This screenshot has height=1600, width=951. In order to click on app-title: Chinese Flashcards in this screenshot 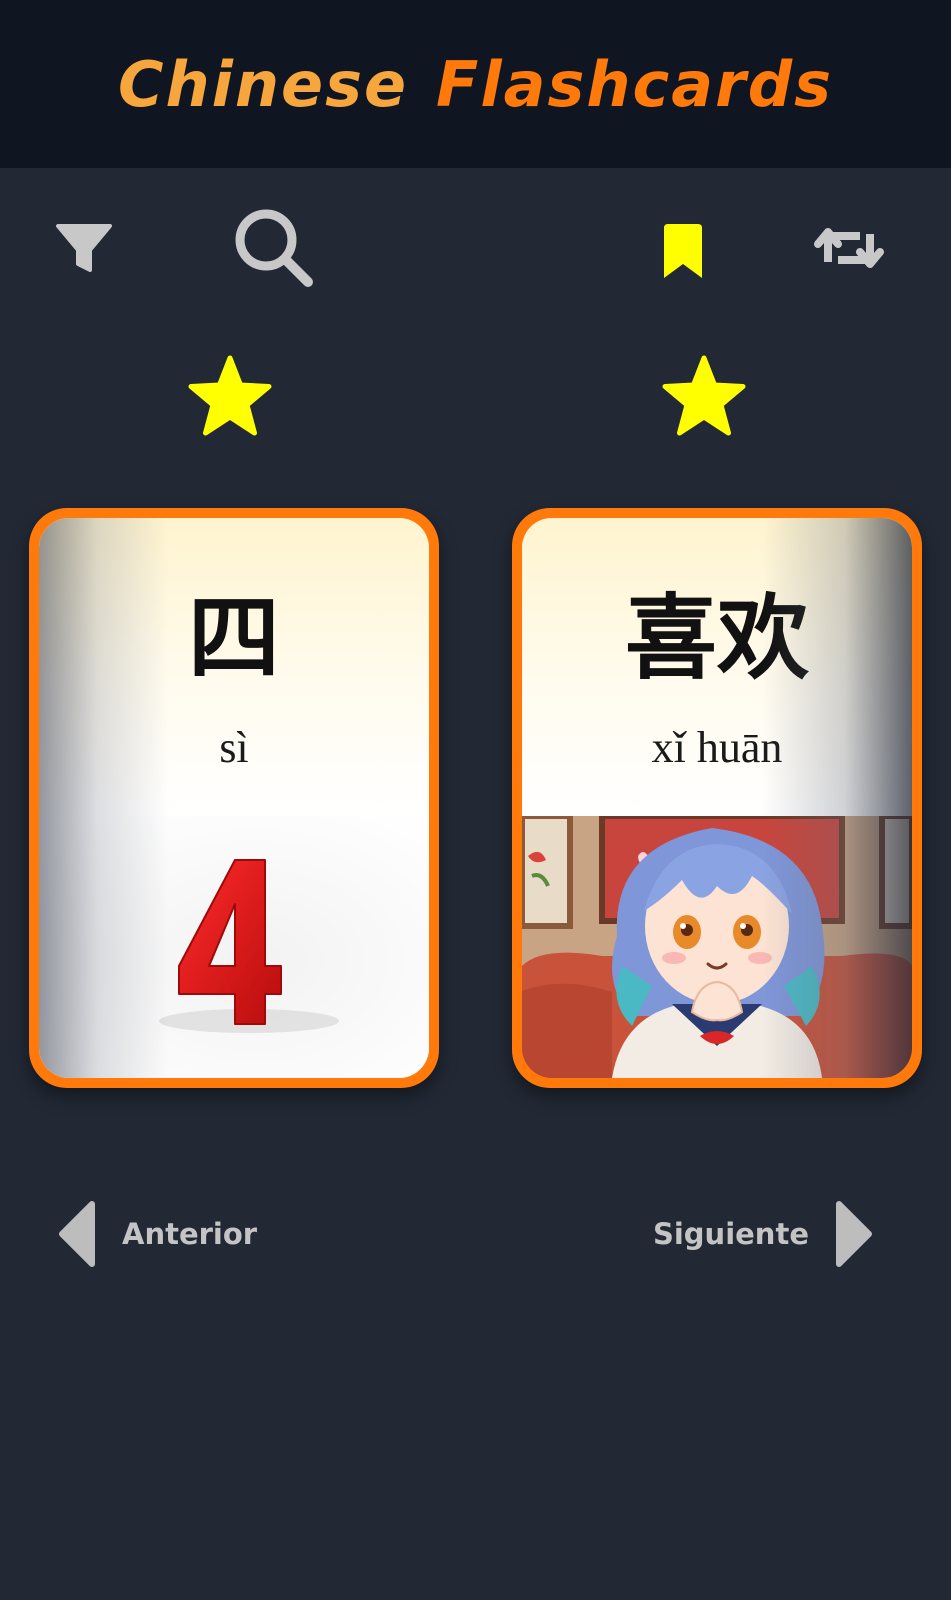, I will do `click(475, 84)`.